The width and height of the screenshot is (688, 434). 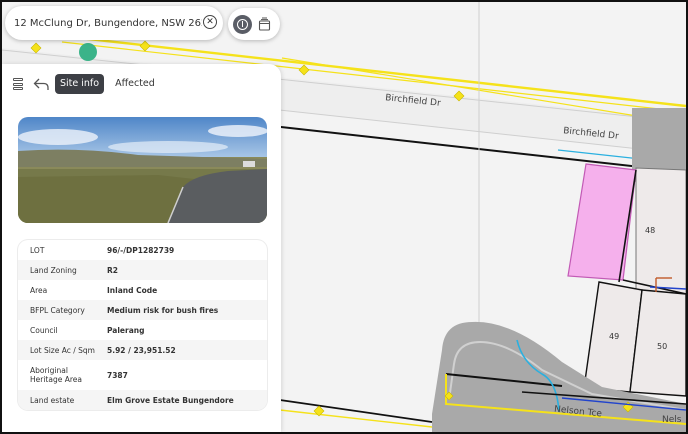 What do you see at coordinates (142, 310) in the screenshot?
I see `info-row-bfpl: BFPL Category Medium risk for bush fires` at bounding box center [142, 310].